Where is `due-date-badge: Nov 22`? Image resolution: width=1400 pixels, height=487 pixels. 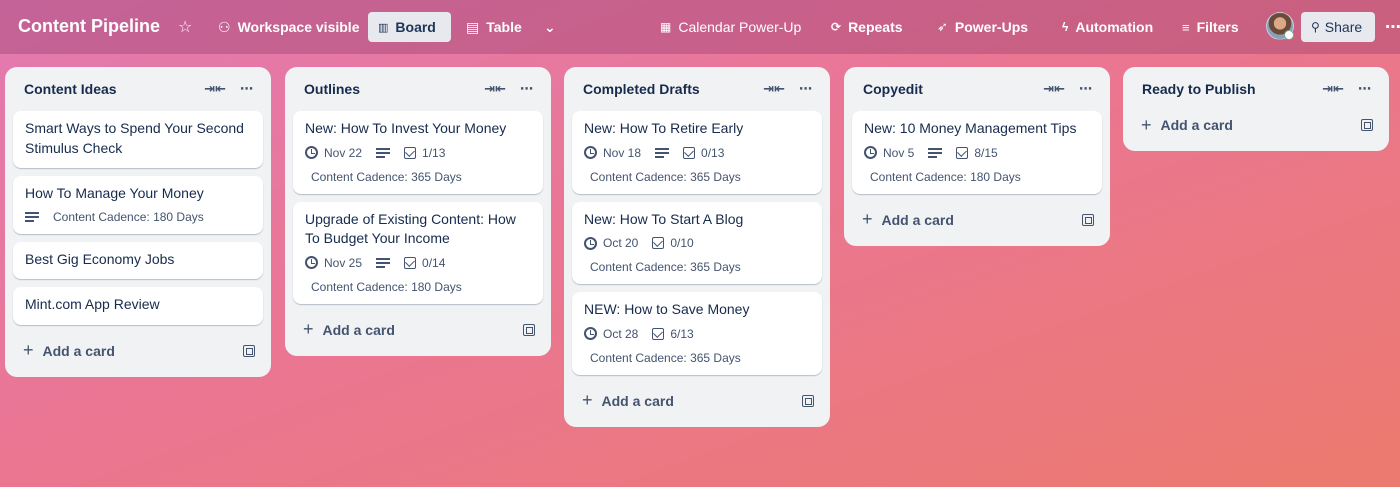
due-date-badge: Nov 22 is located at coordinates (333, 153).